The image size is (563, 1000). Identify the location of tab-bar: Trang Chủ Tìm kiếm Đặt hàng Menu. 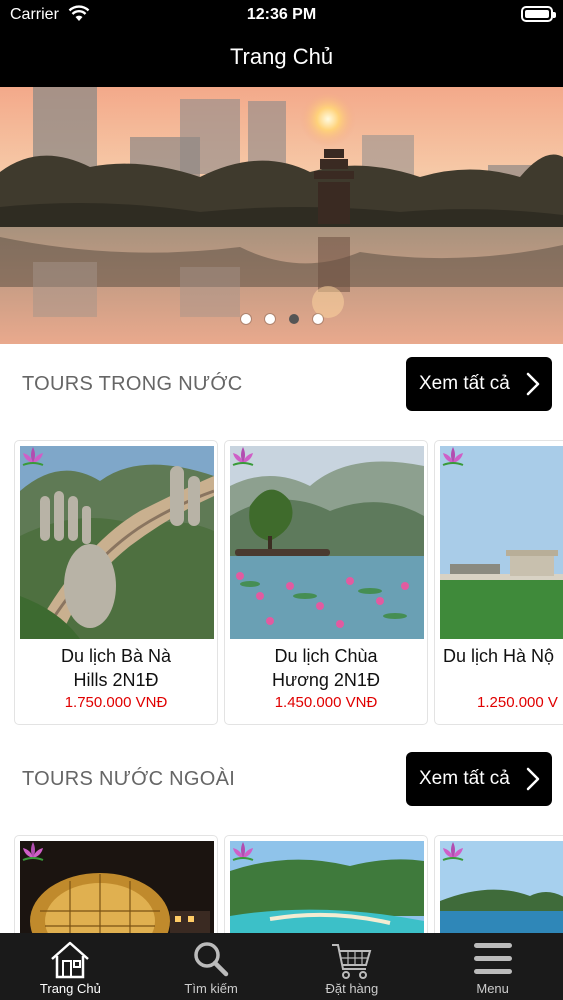
(281, 966).